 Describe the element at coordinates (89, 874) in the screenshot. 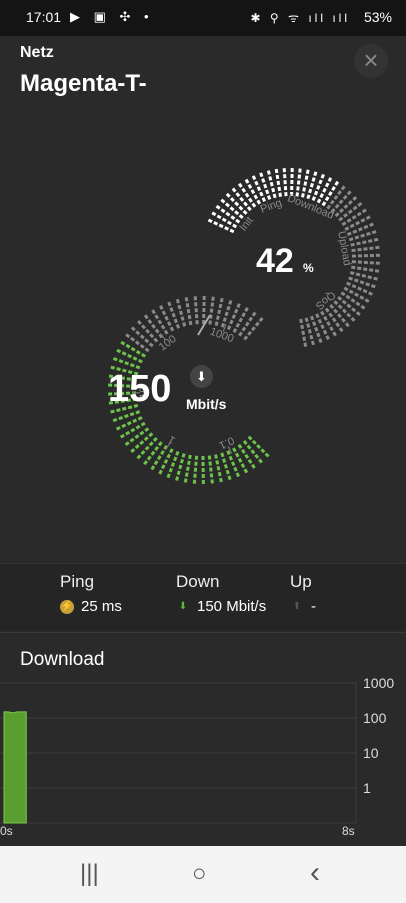

I see `recent-apps-button: |||` at that location.